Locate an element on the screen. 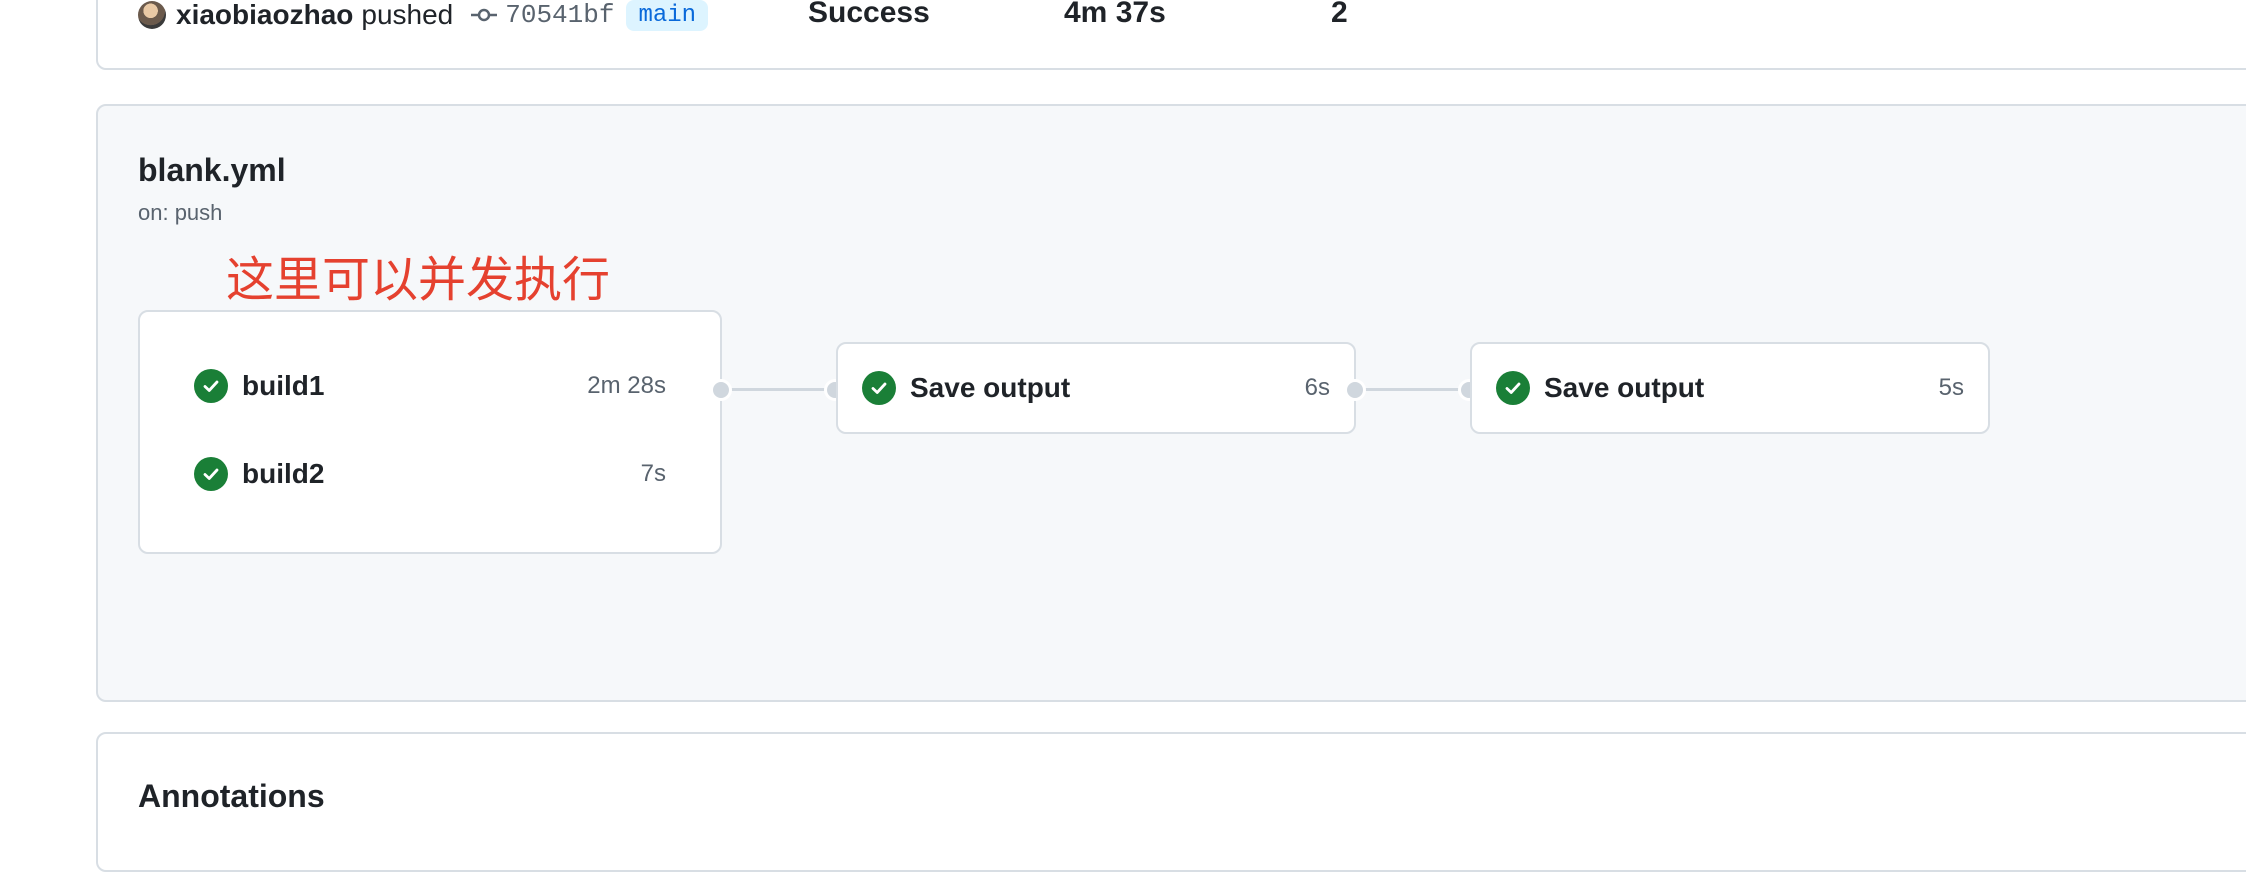 The width and height of the screenshot is (2246, 872). workflow-trigger: on: push is located at coordinates (180, 212).